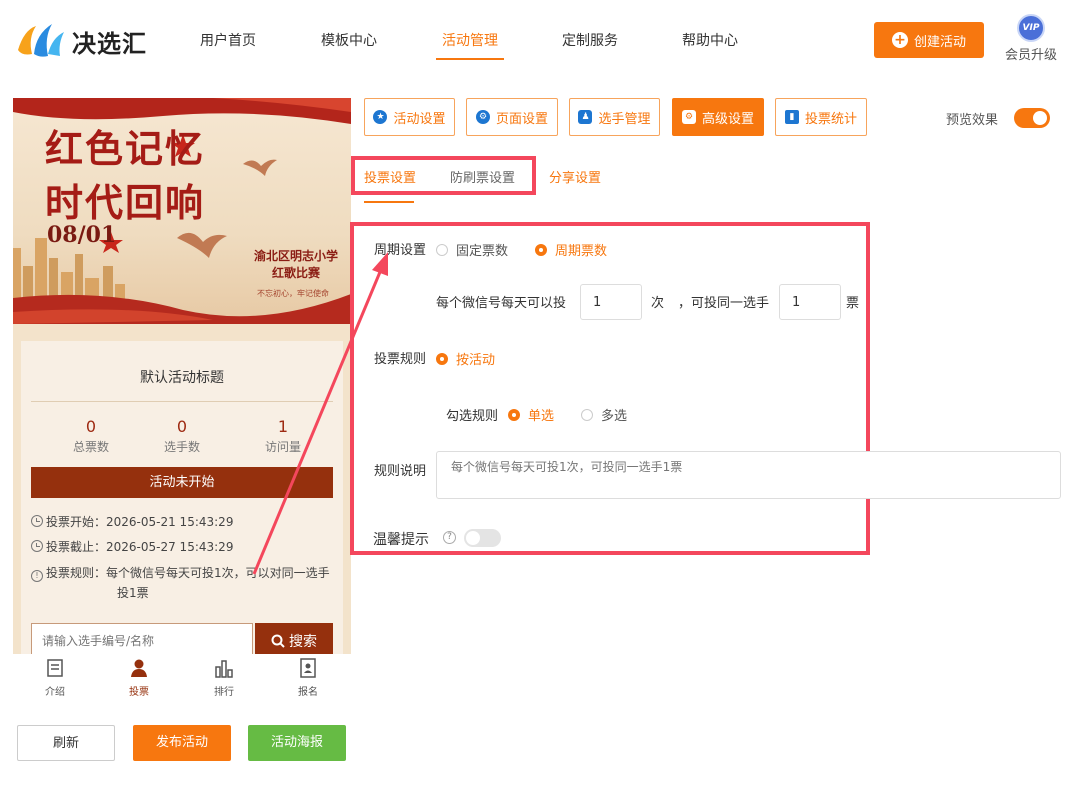 Image resolution: width=1085 pixels, height=792 pixels. I want to click on stat-label: 访问量, so click(282, 447).